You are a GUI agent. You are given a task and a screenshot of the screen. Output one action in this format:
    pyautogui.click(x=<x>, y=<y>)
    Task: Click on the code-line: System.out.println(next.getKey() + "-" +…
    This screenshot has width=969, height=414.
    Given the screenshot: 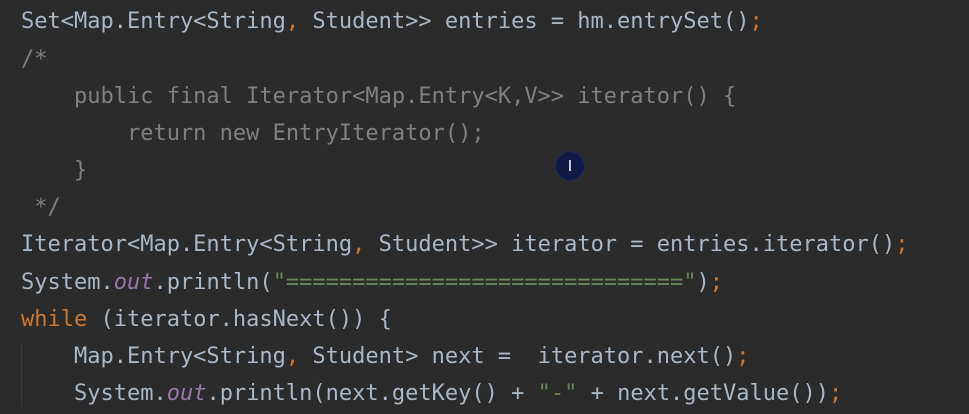 What is the action you would take?
    pyautogui.click(x=431, y=394)
    